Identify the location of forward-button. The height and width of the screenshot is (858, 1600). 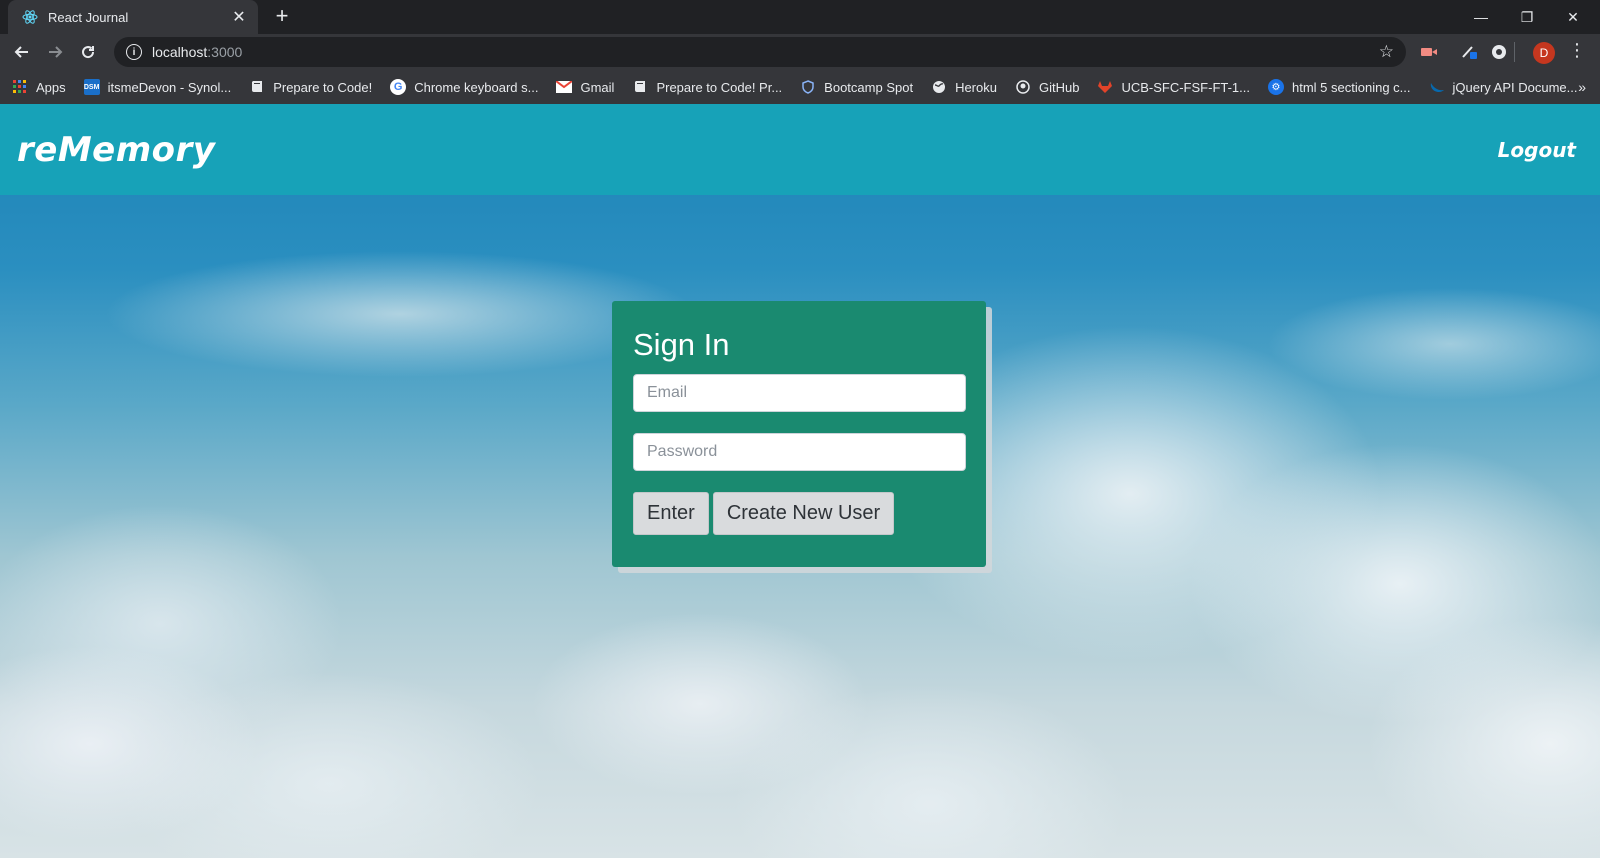
(55, 52).